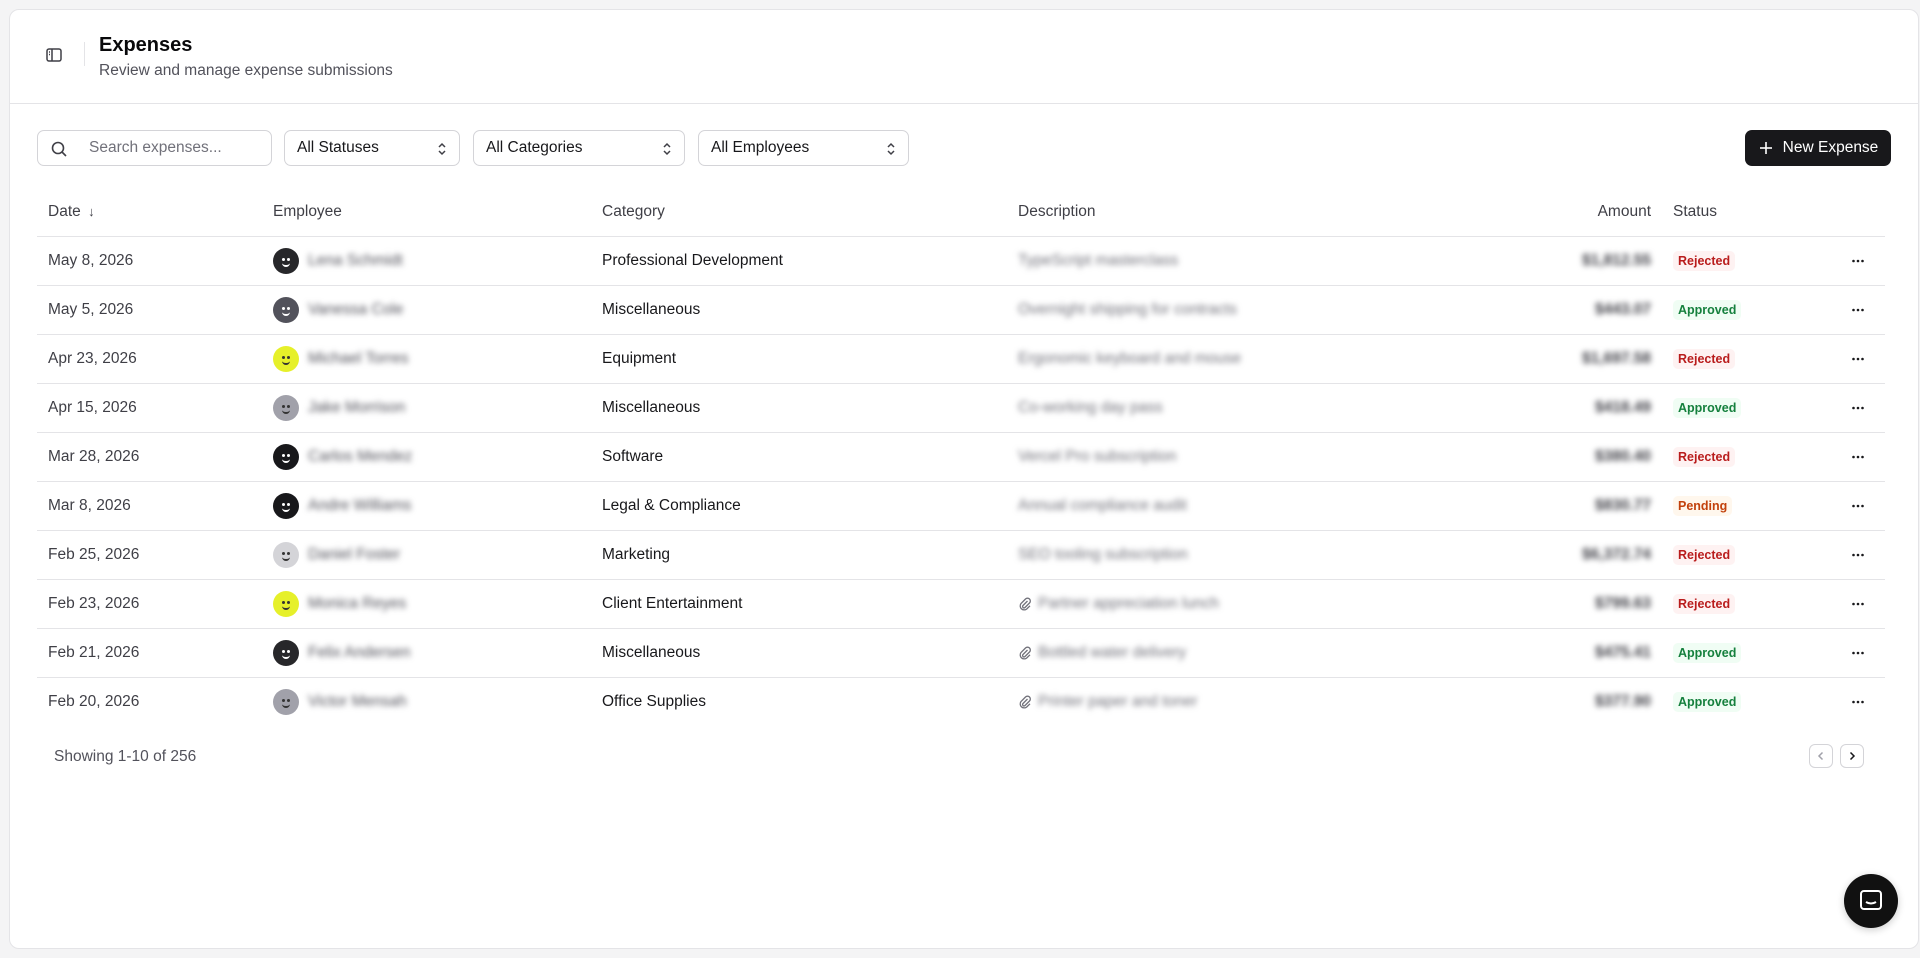  Describe the element at coordinates (810, 653) in the screenshot. I see `cell-category: Miscellaneous` at that location.